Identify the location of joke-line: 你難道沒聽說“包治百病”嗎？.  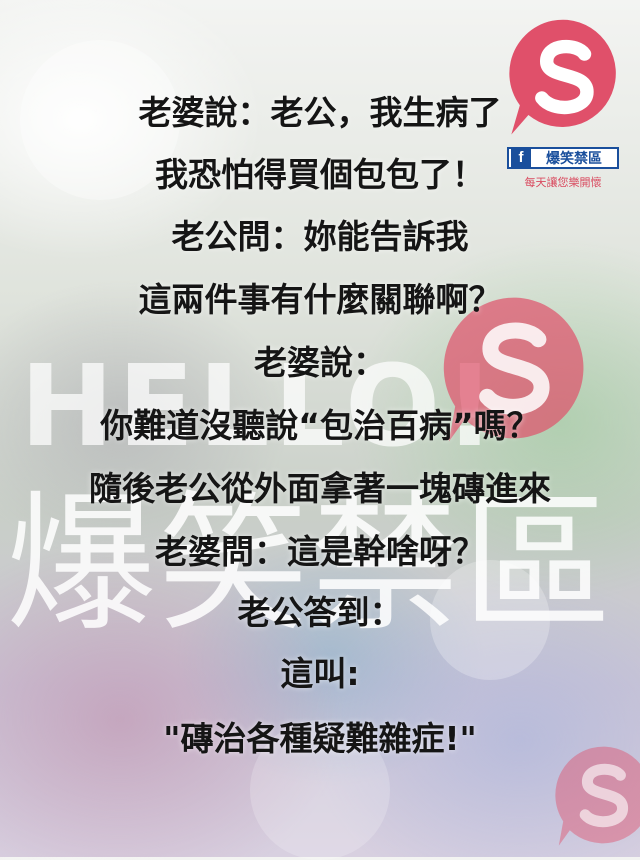
(320, 425).